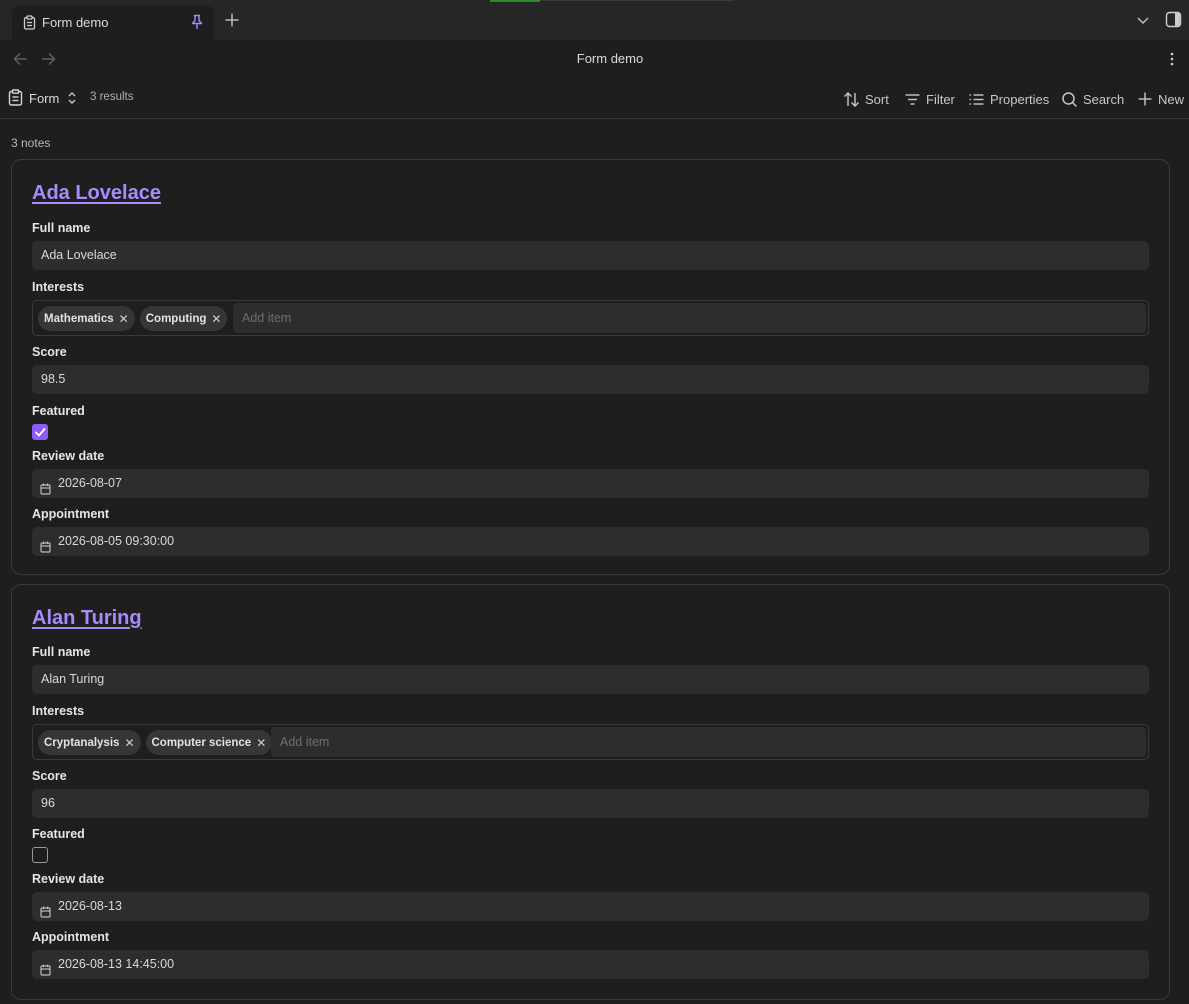 The height and width of the screenshot is (1004, 1189). What do you see at coordinates (90, 906) in the screenshot?
I see `review-date-value: 2026-08-13` at bounding box center [90, 906].